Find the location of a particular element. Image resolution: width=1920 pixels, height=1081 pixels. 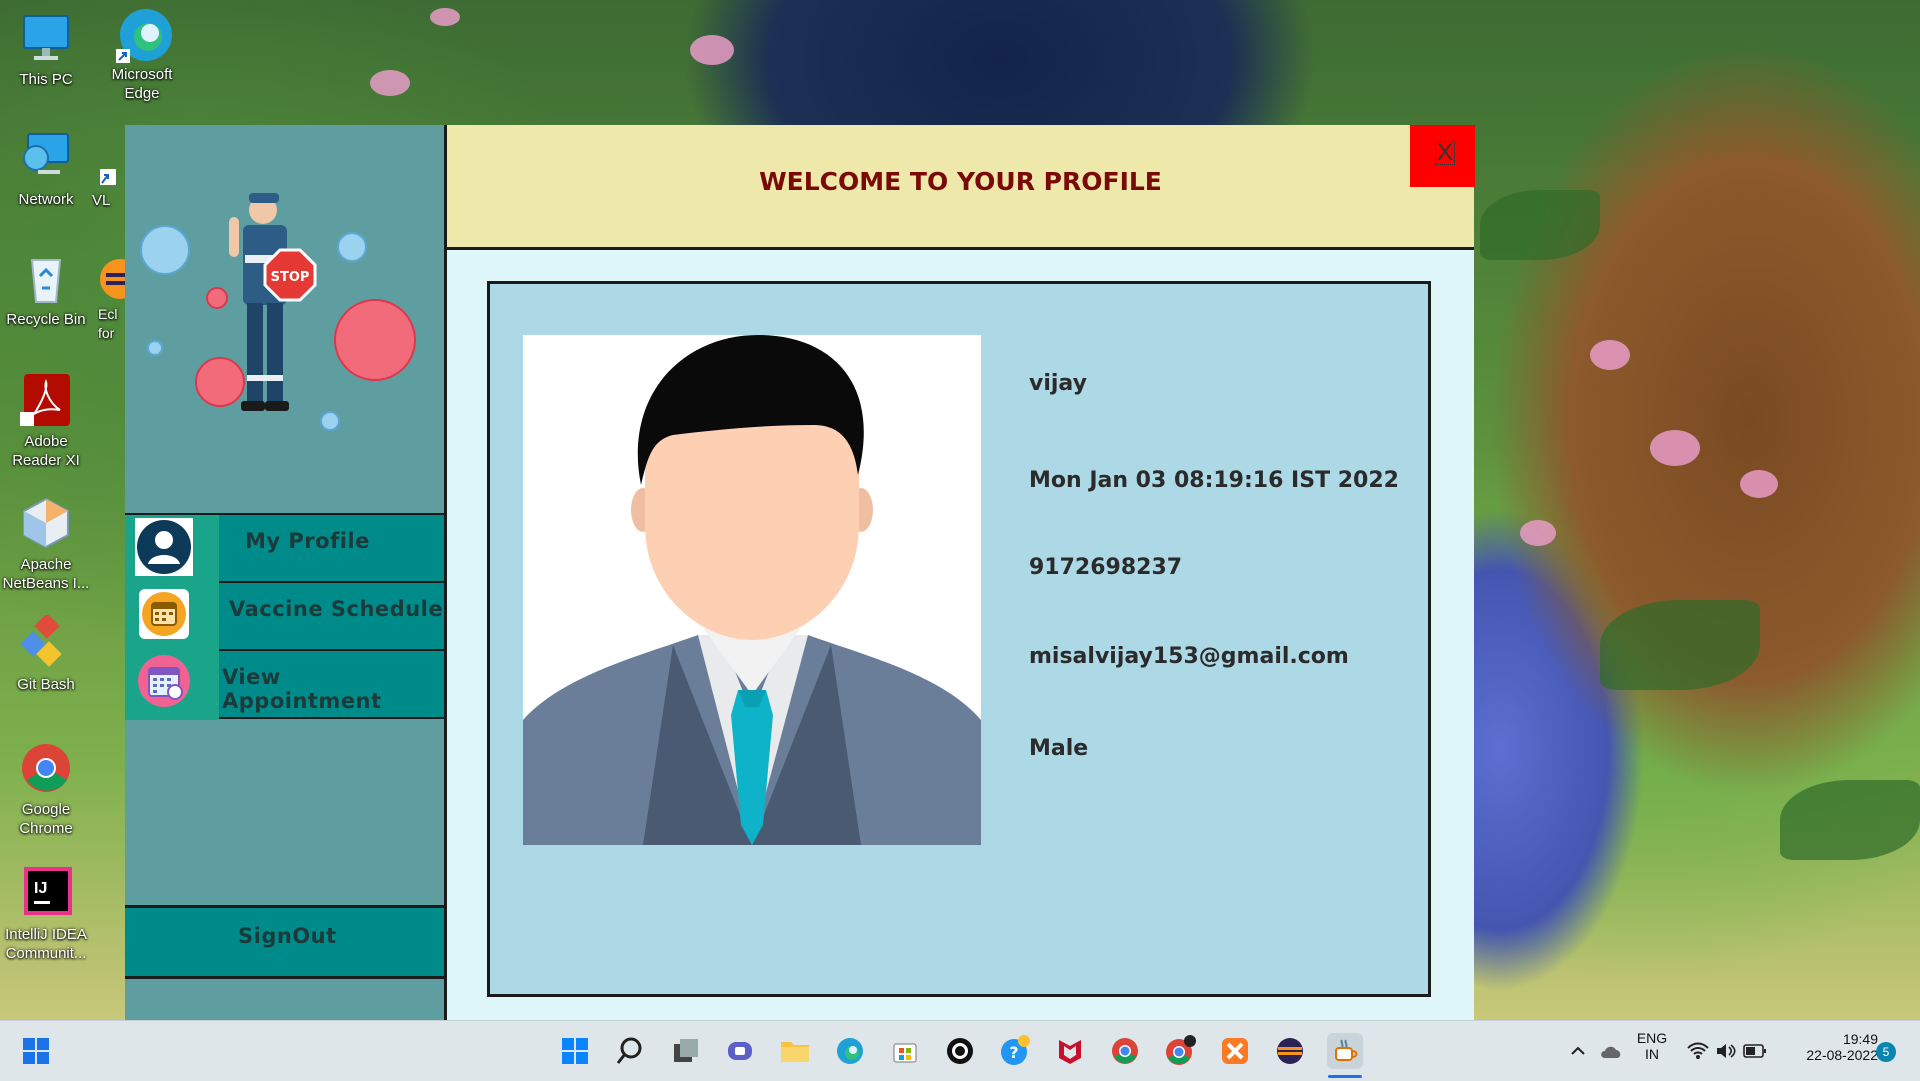

profile-date: Mon Jan 03 08:19:16 IST 2022 is located at coordinates (1214, 480).